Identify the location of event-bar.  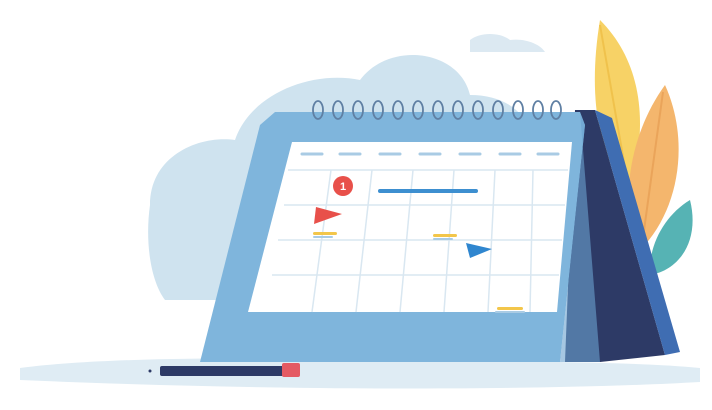
(428, 191).